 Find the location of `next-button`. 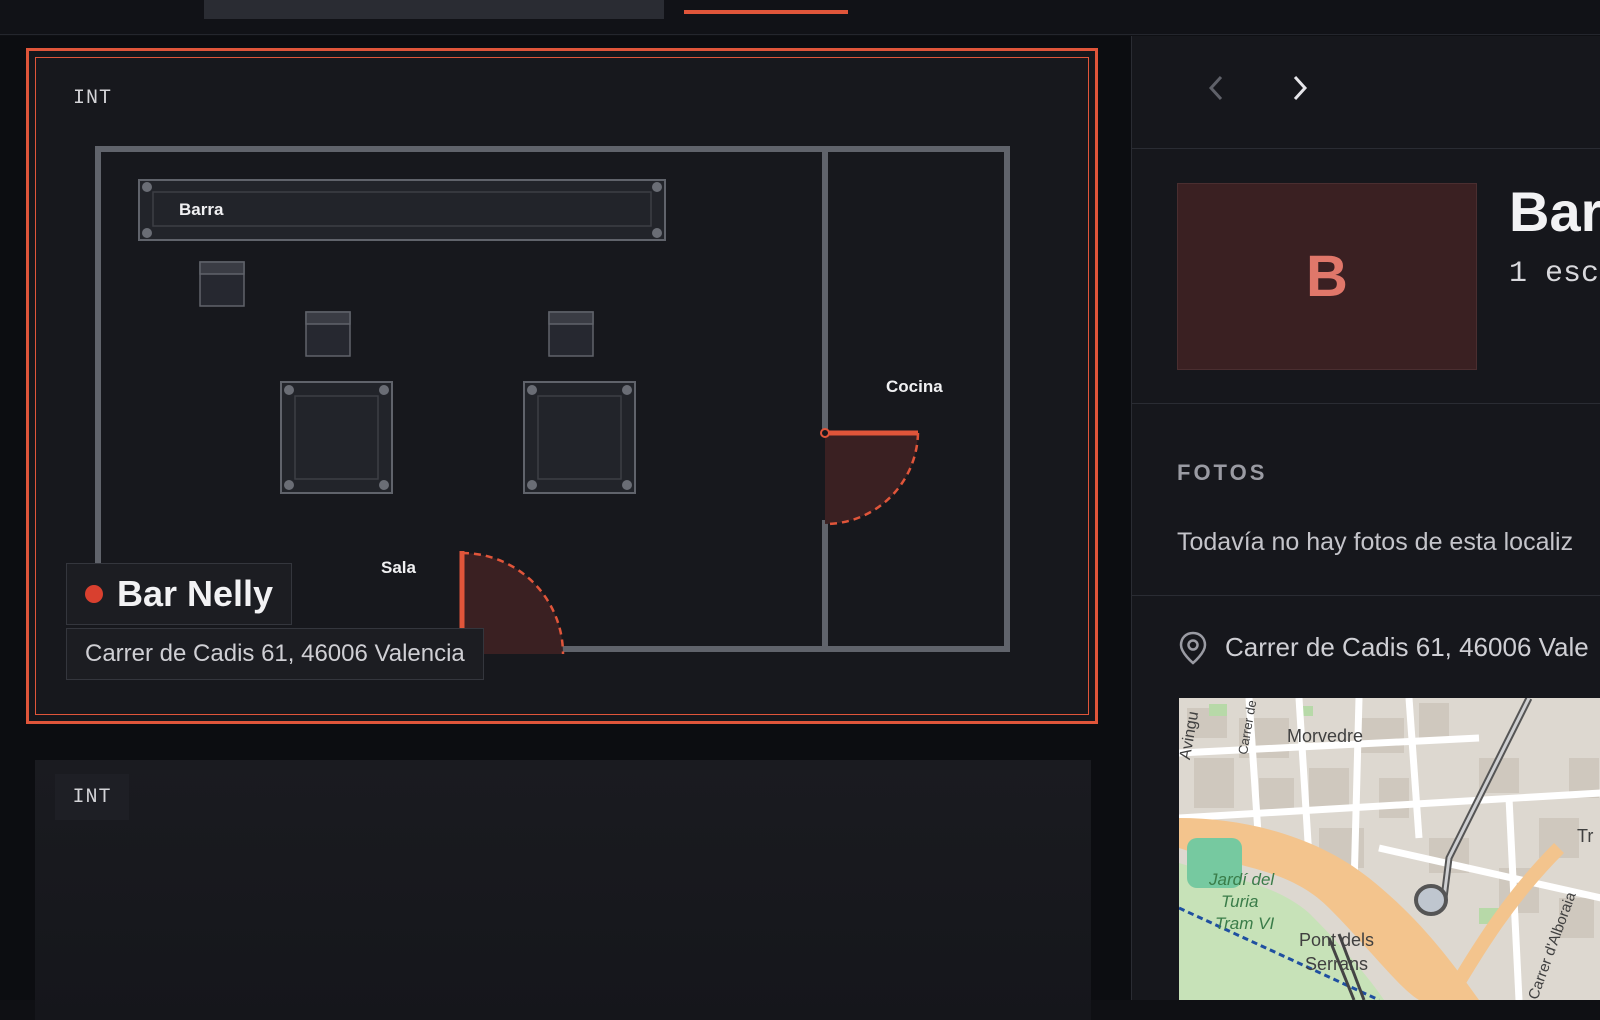

next-button is located at coordinates (1300, 88).